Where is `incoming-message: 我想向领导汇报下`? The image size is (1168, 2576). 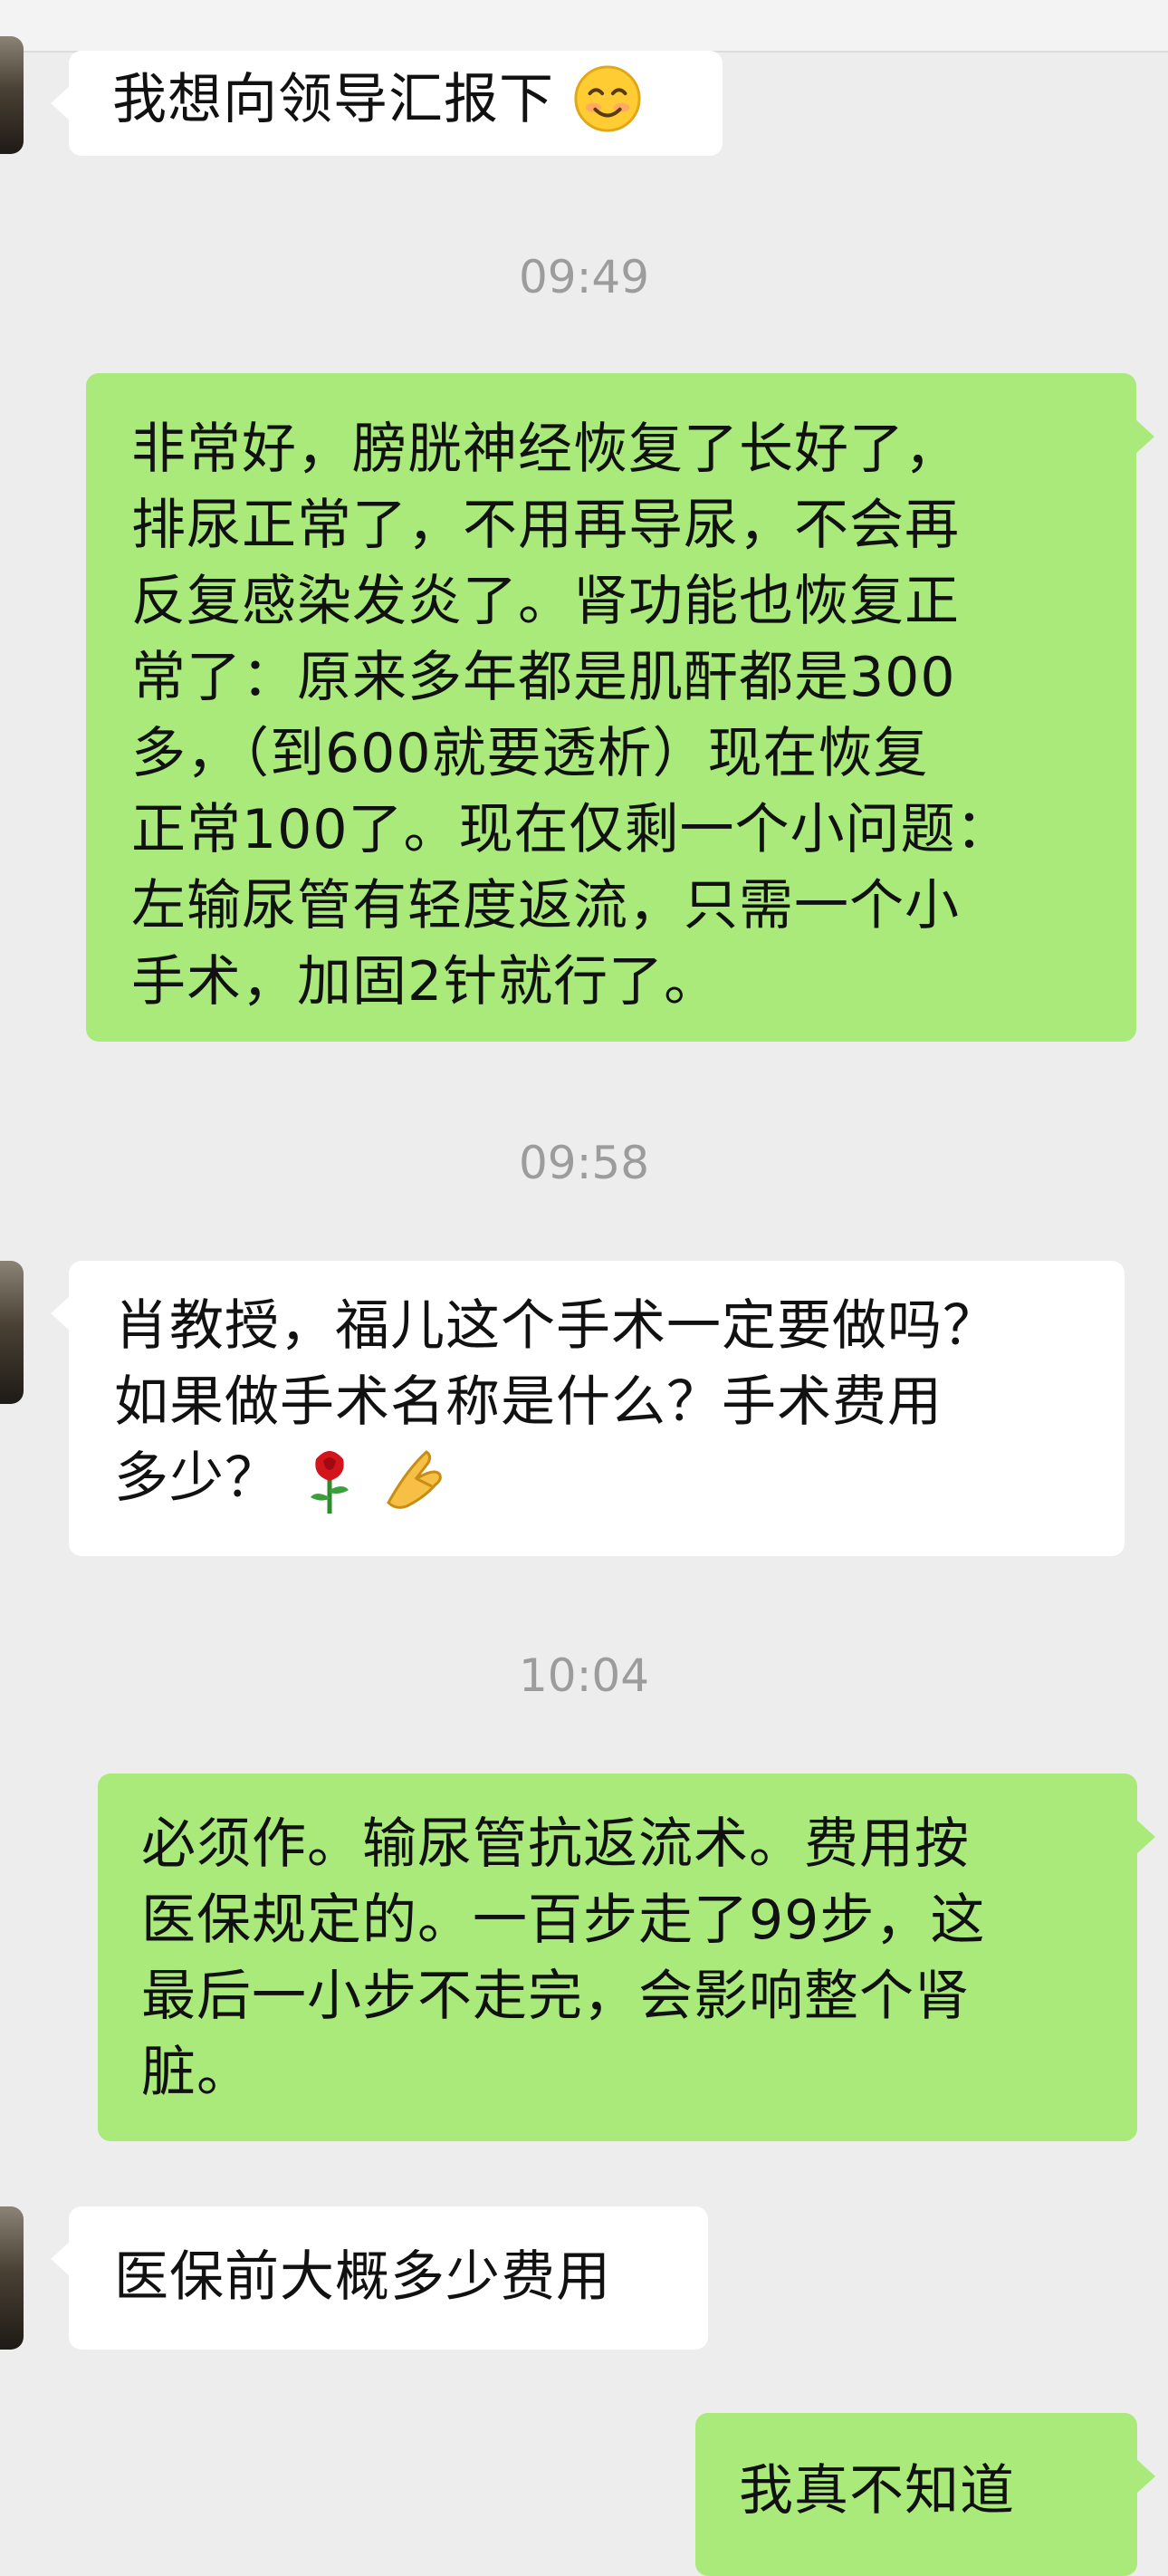
incoming-message: 我想向领导汇报下 is located at coordinates (387, 103).